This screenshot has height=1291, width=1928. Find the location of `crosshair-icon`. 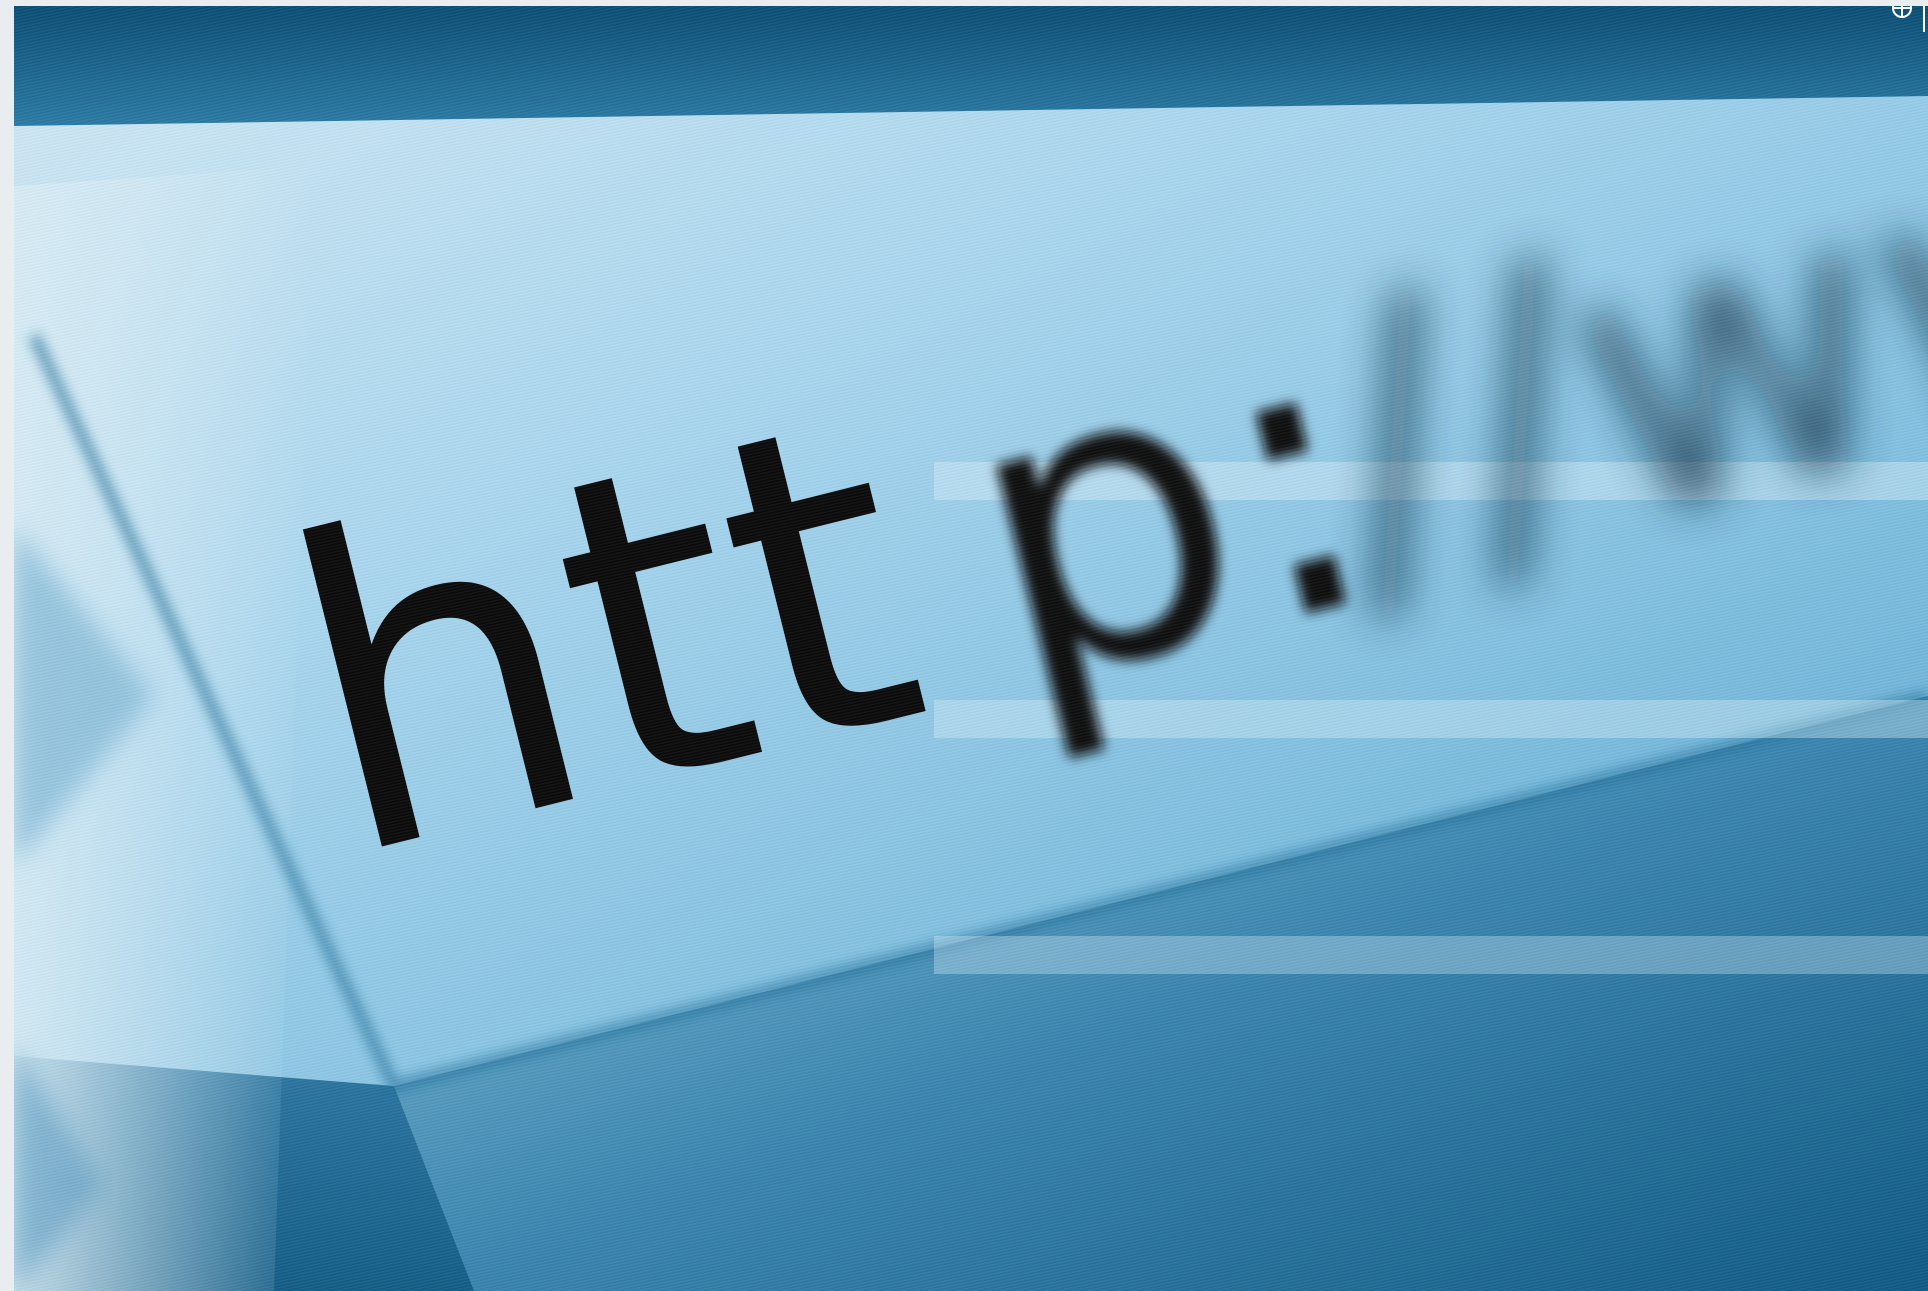

crosshair-icon is located at coordinates (1908, 19).